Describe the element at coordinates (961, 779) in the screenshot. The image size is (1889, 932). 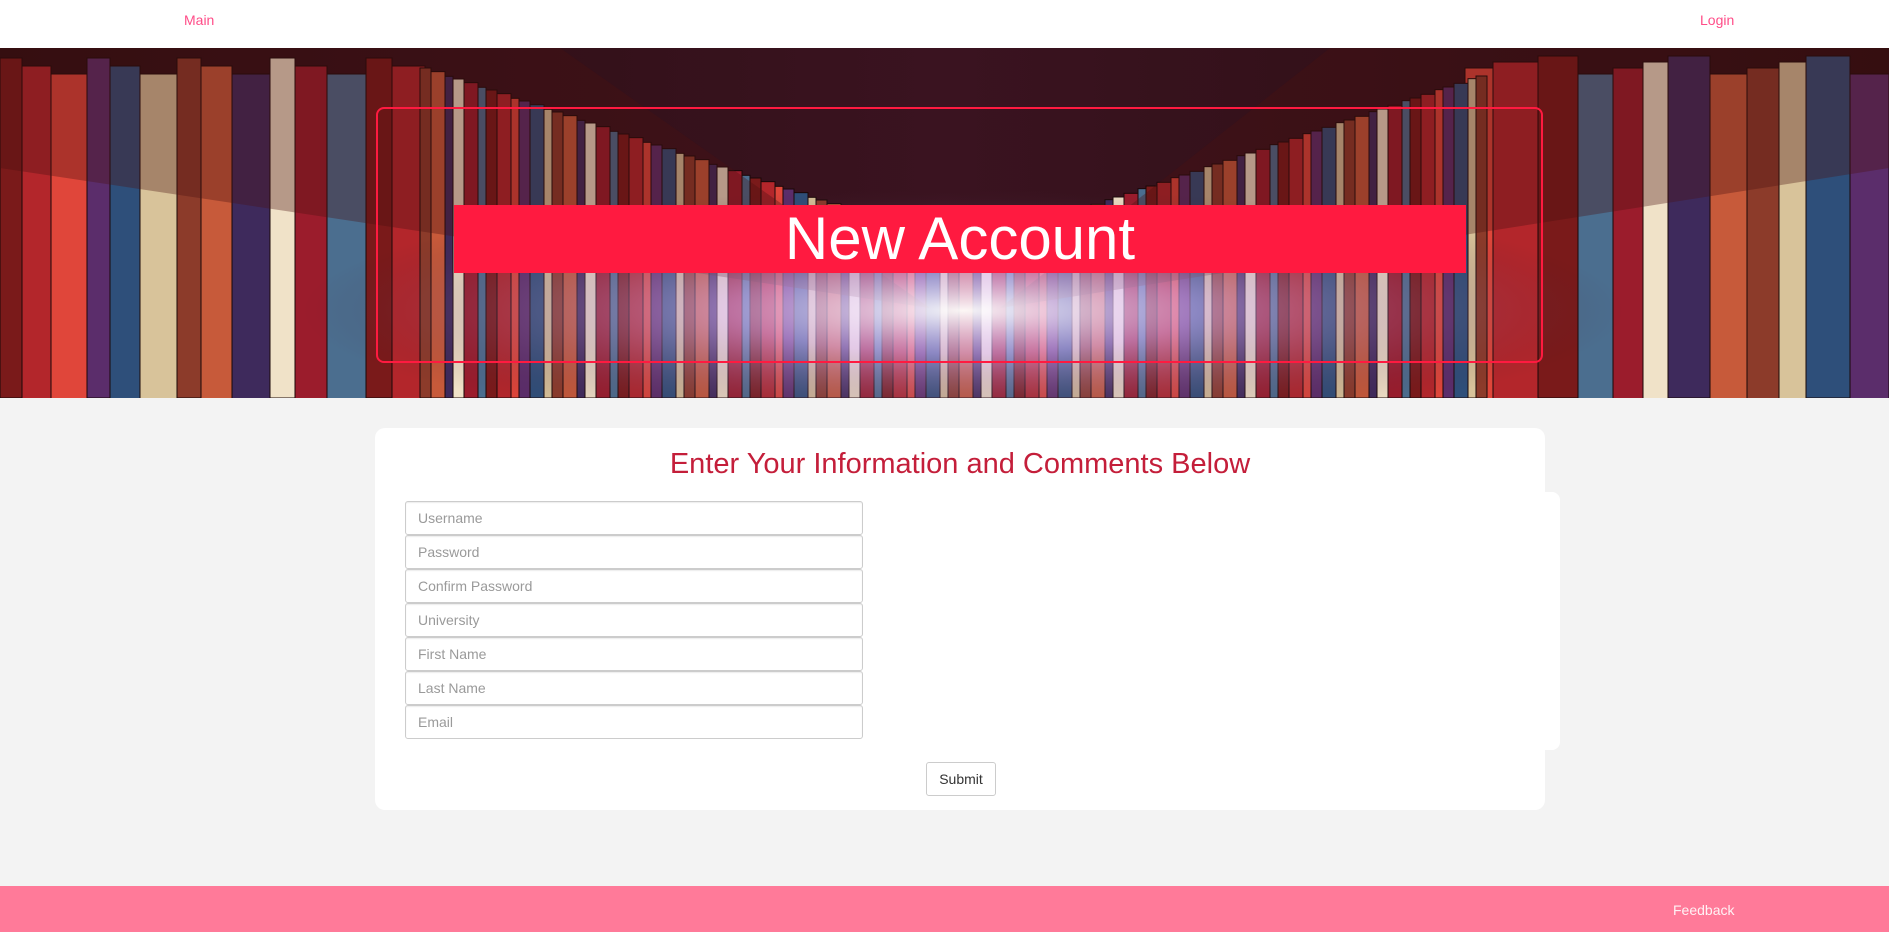
I see `submit-button: Submit` at that location.